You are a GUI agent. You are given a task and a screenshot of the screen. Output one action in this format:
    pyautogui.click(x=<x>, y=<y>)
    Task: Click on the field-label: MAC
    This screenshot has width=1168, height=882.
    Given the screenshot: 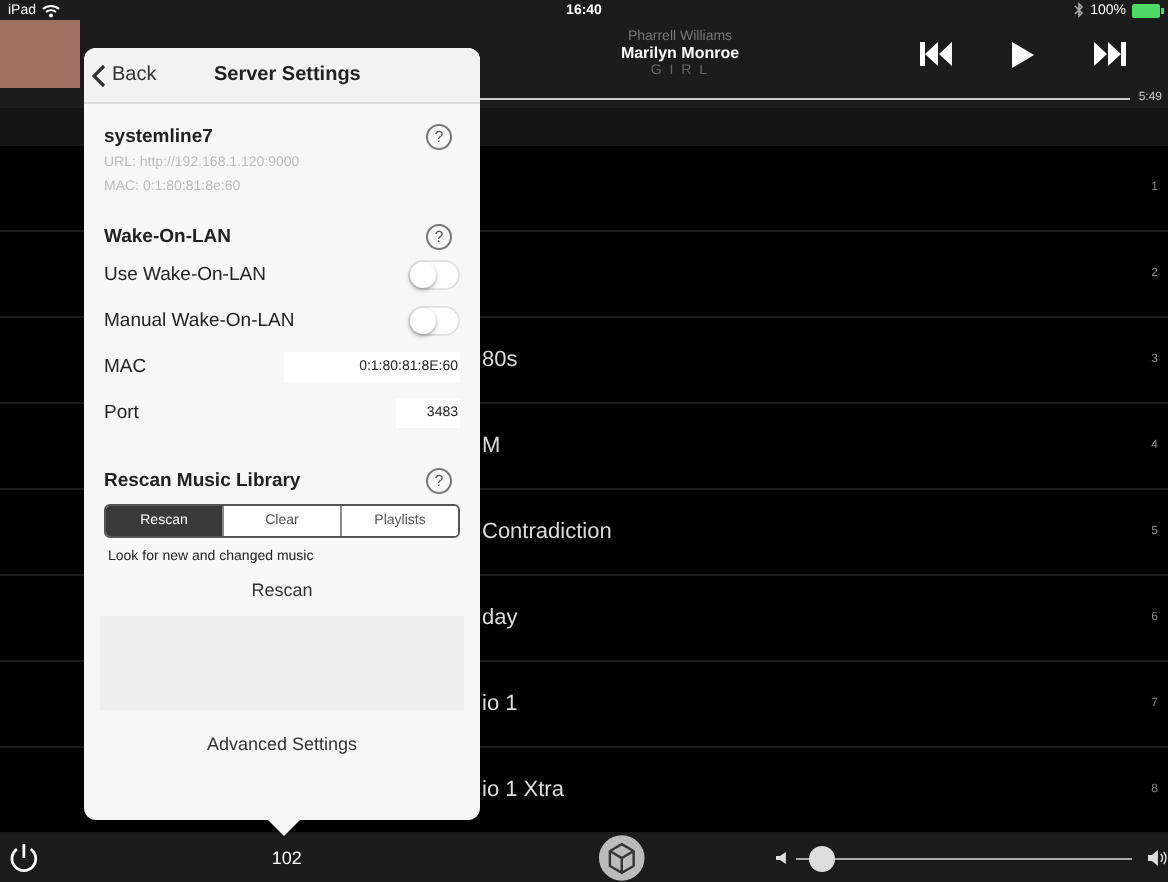 What is the action you would take?
    pyautogui.click(x=125, y=367)
    